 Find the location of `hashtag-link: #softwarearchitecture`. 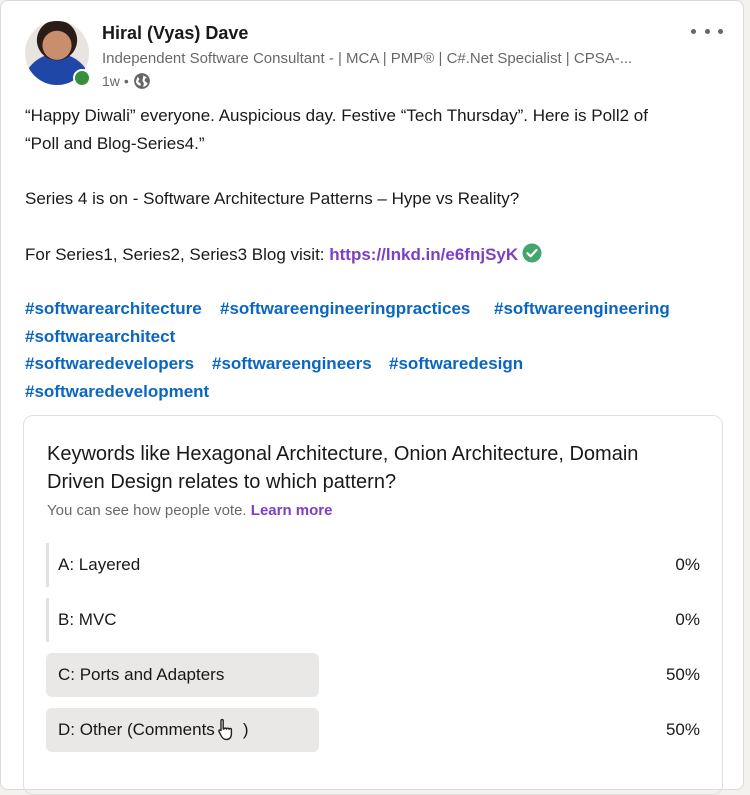

hashtag-link: #softwarearchitecture is located at coordinates (113, 309).